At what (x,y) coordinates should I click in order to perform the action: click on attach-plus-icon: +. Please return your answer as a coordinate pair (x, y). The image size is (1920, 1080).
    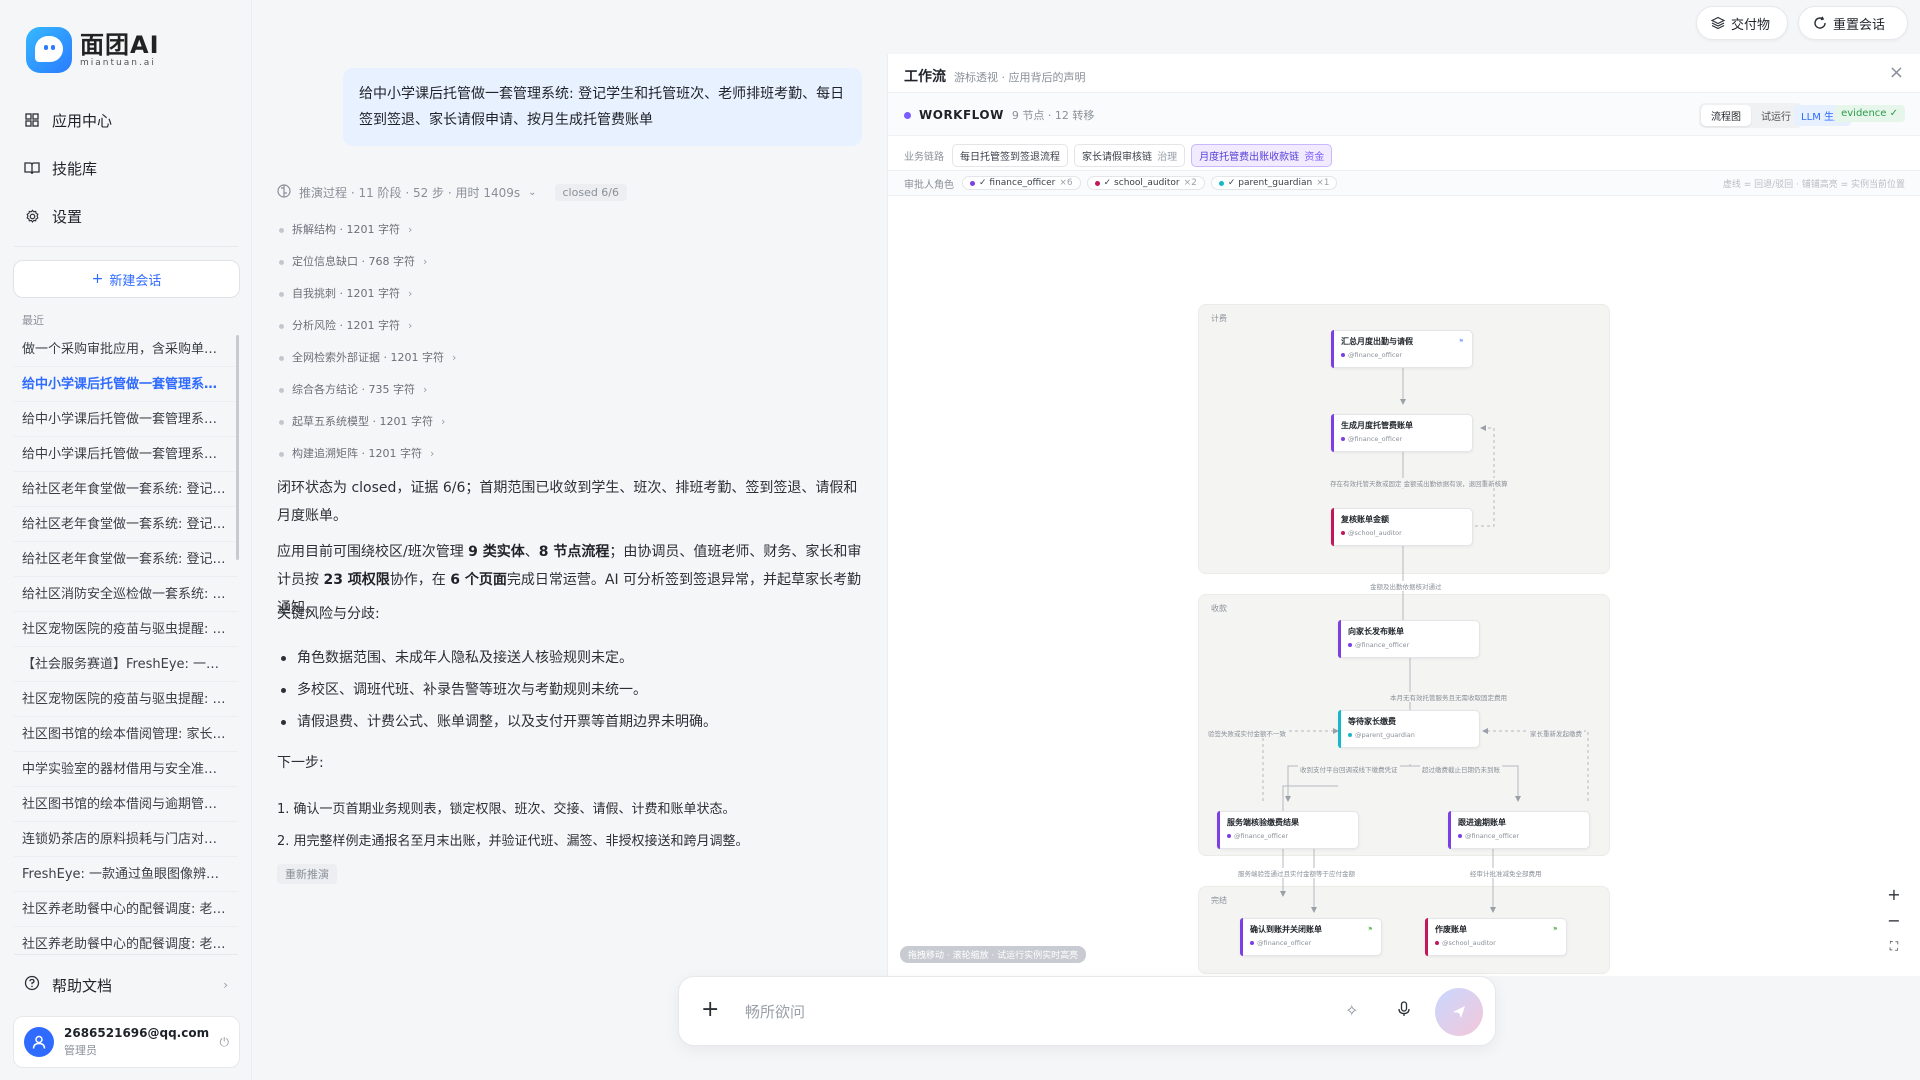
    Looking at the image, I should click on (710, 1009).